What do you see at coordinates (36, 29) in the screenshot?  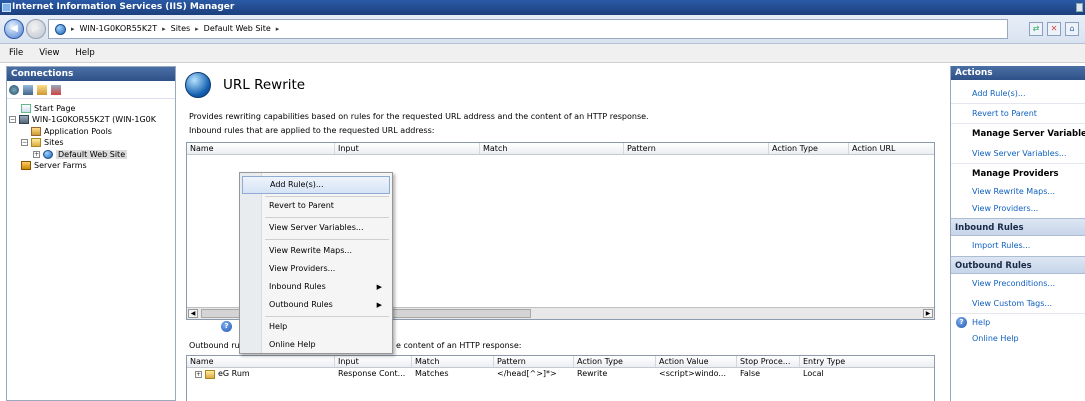 I see `forward-button: ▶` at bounding box center [36, 29].